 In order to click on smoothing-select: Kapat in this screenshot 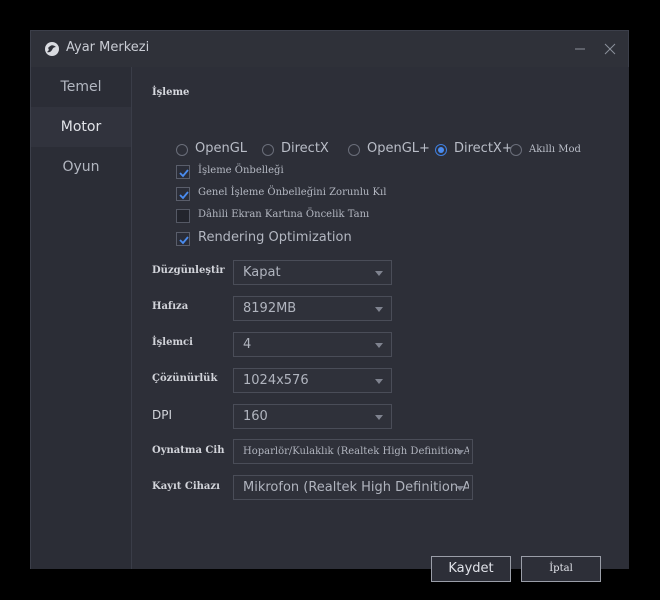, I will do `click(312, 272)`.